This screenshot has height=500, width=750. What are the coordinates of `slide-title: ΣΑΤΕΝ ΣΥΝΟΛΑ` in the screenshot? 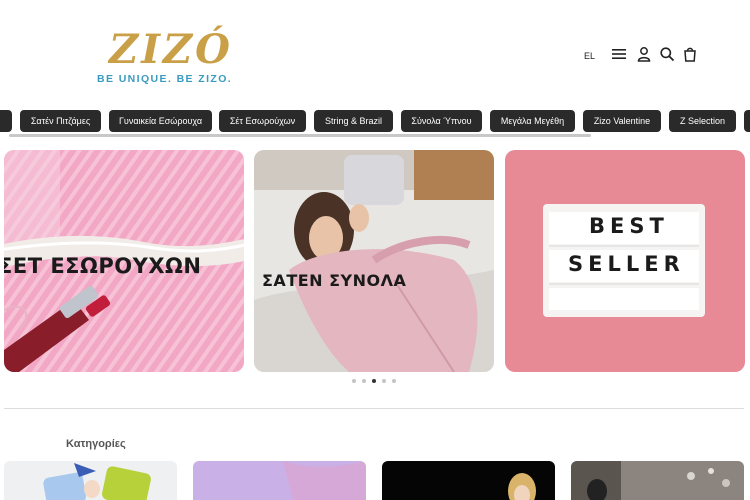 It's located at (334, 280).